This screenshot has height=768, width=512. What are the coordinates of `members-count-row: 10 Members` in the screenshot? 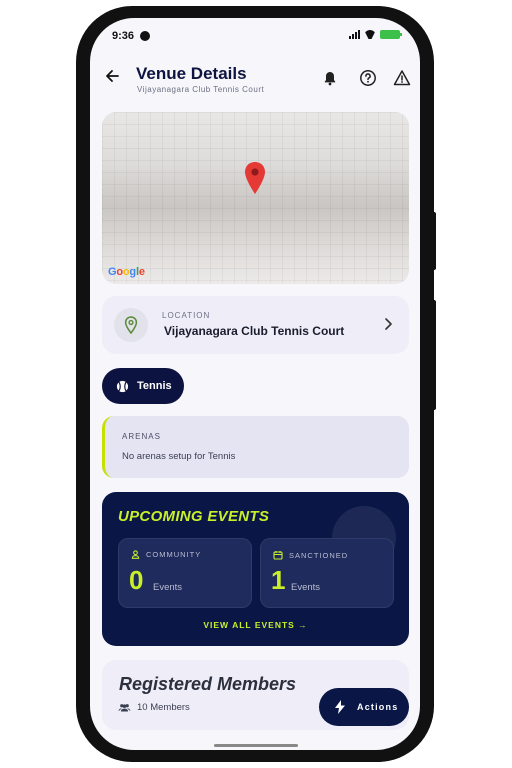 It's located at (154, 707).